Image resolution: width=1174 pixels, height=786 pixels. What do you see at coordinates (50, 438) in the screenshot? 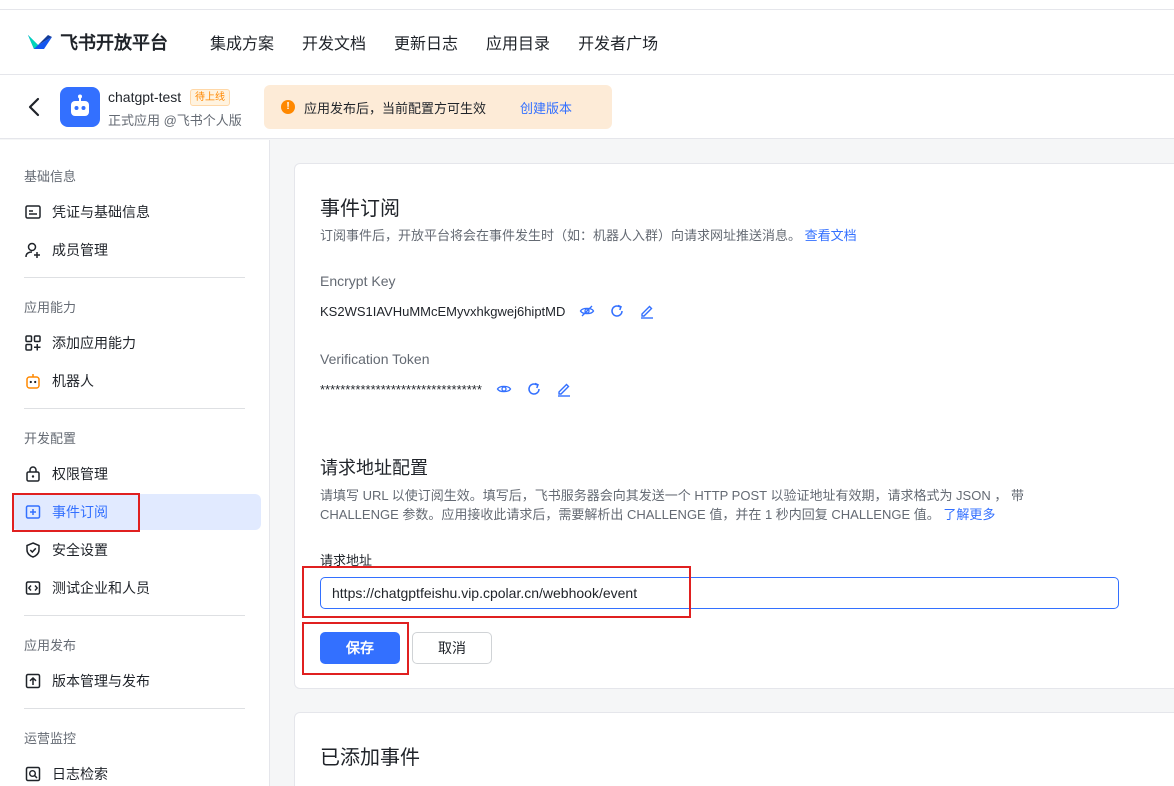
I see `sidebar-group-dev-config: 开发配置` at bounding box center [50, 438].